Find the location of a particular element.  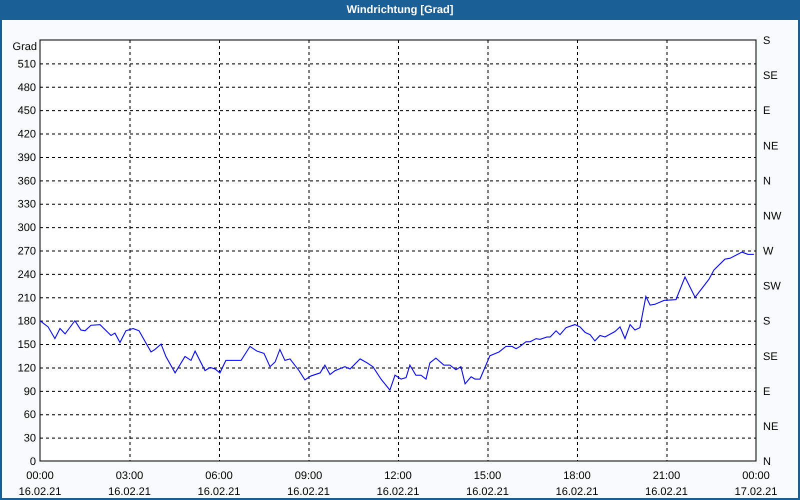

x-axis-label: 09:00 is located at coordinates (308, 476).